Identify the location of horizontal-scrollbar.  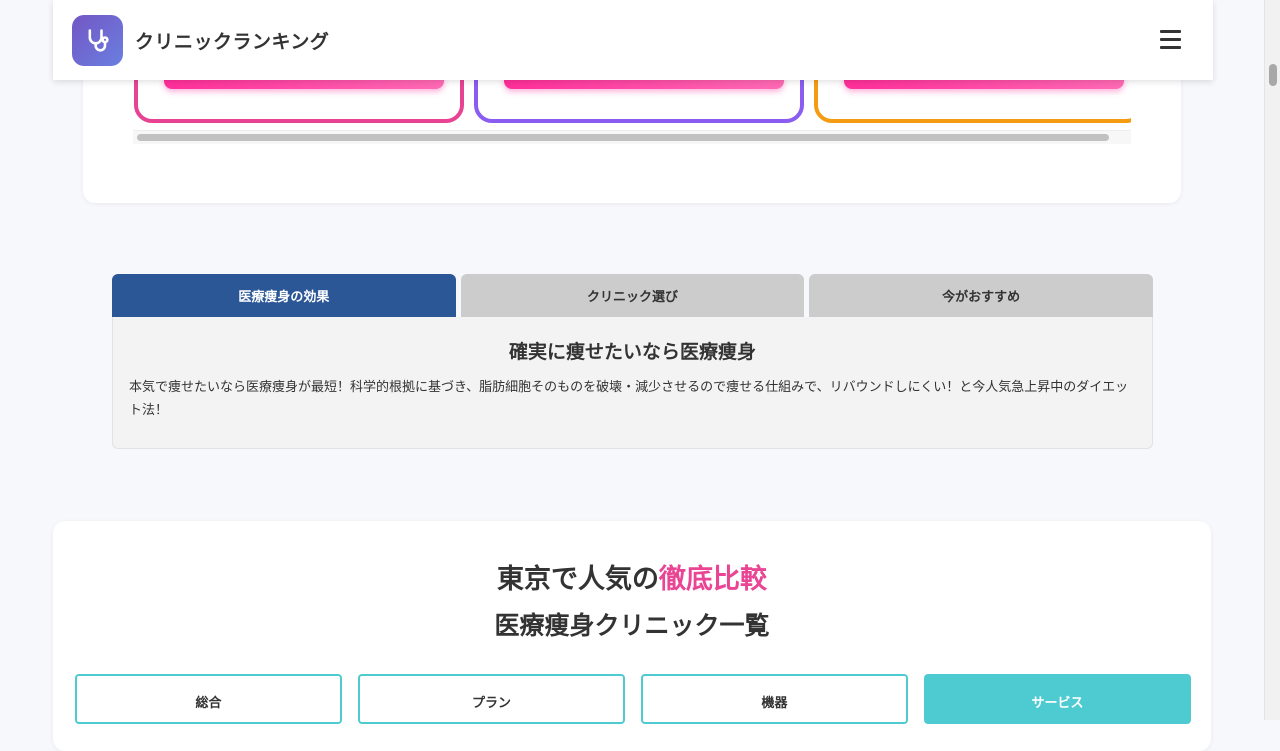
(632, 137).